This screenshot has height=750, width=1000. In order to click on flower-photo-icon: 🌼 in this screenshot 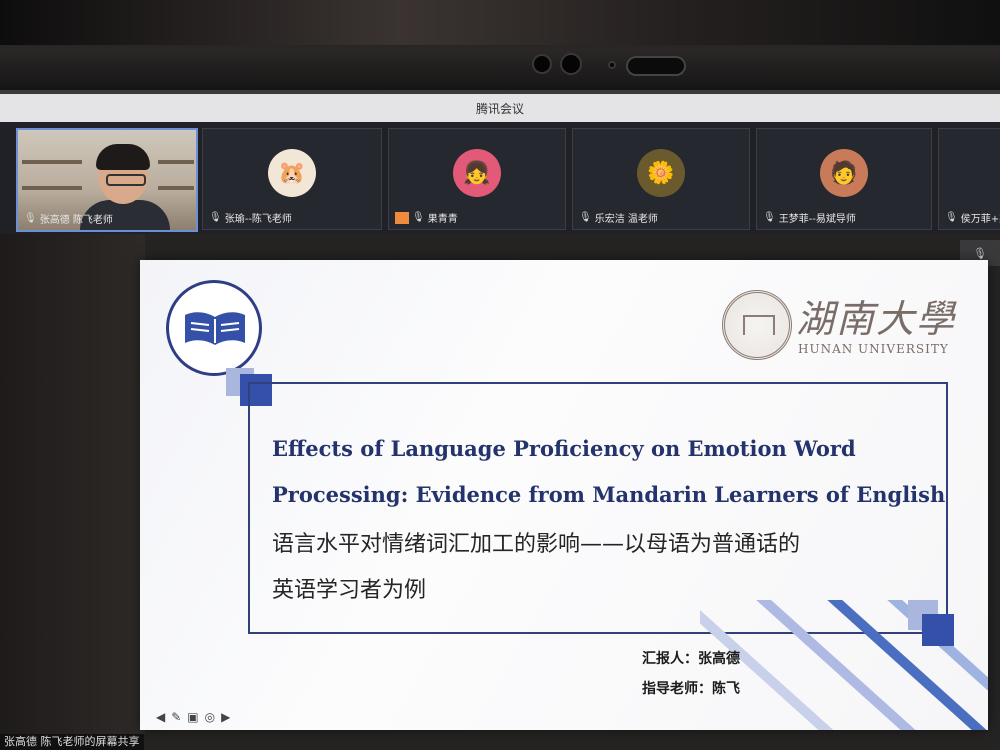, I will do `click(661, 173)`.